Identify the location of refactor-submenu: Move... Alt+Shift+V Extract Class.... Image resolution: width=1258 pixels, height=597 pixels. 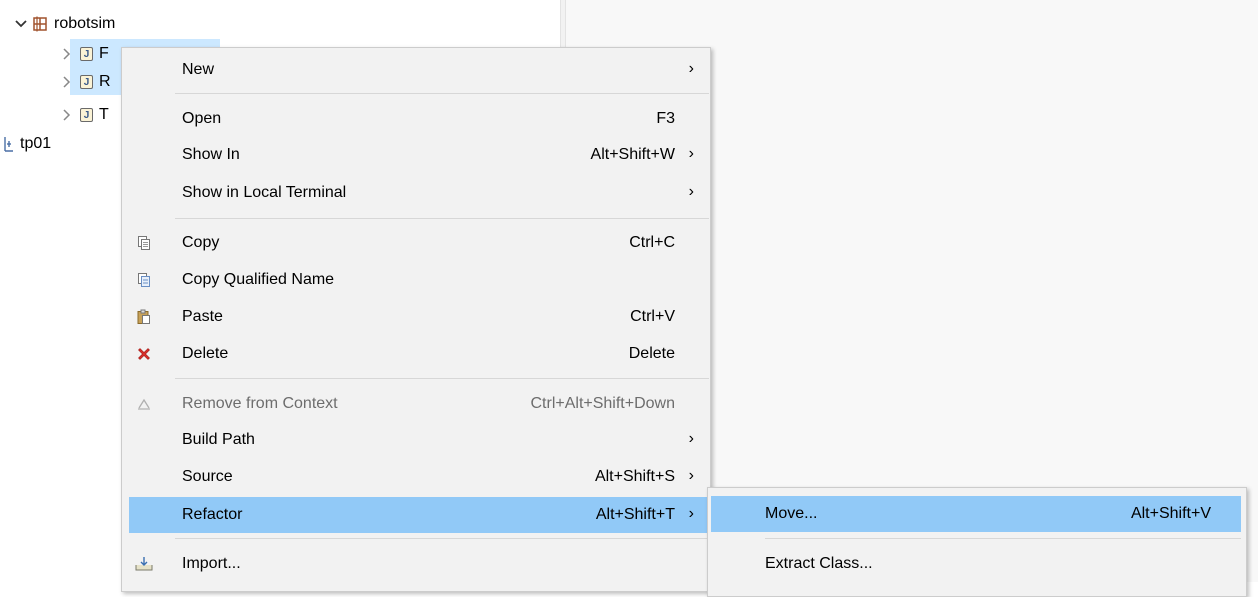
(977, 542).